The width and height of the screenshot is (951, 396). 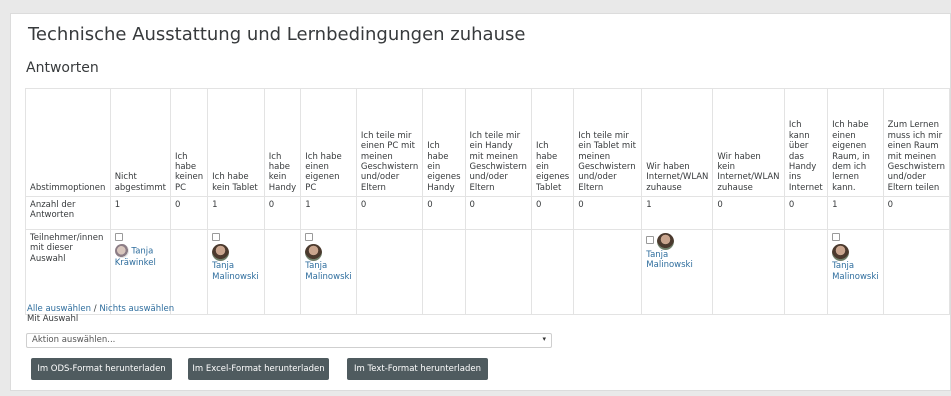 What do you see at coordinates (552, 142) in the screenshot?
I see `column-header: Ich habe ein eigenes Tablet` at bounding box center [552, 142].